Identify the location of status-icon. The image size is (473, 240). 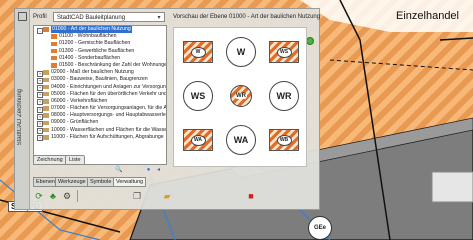
(310, 41).